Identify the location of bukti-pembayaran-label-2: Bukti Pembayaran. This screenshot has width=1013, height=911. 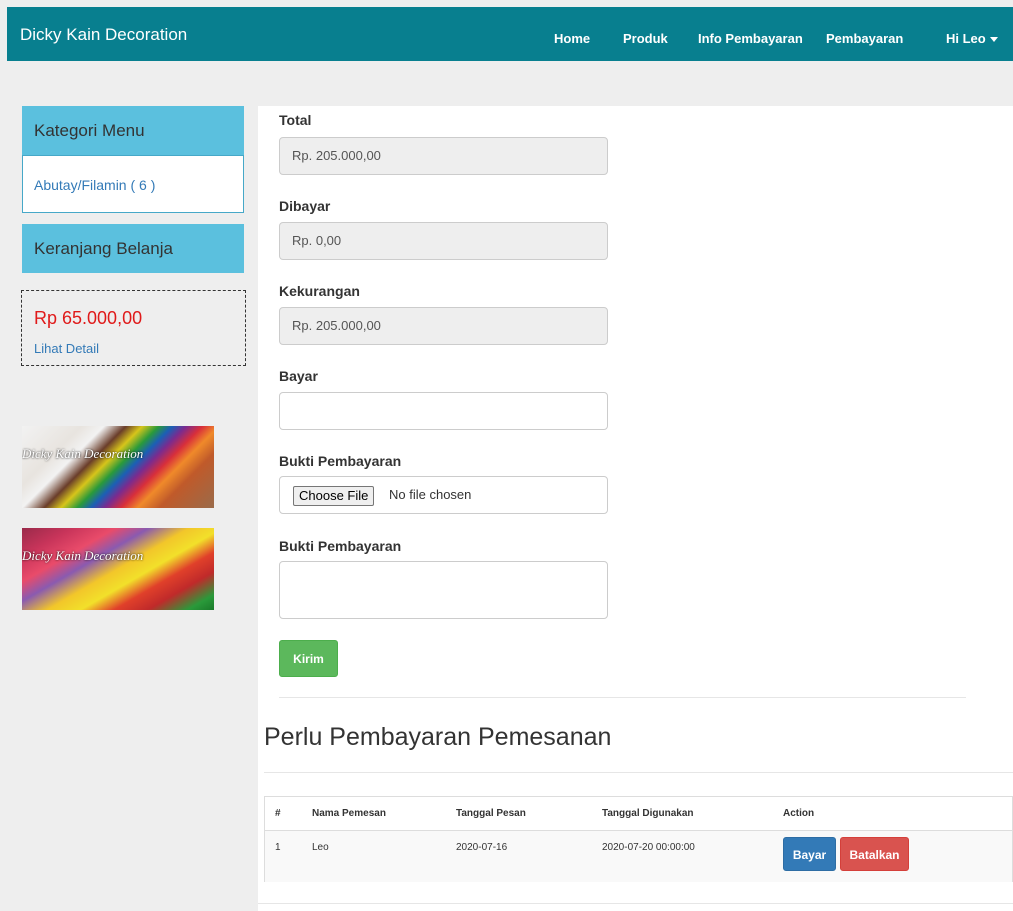
(340, 546).